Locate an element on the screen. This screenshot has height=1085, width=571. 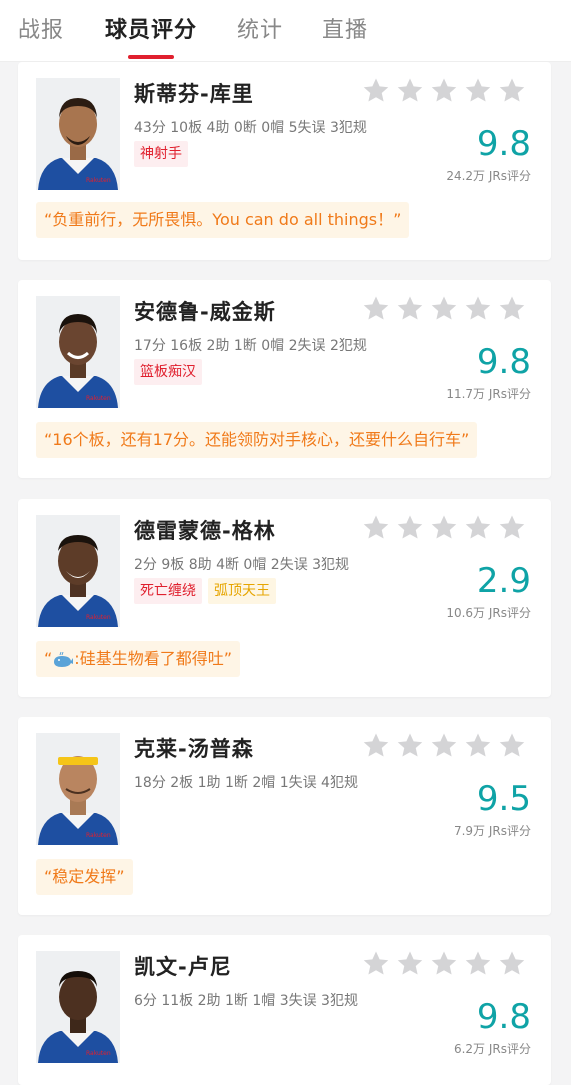
tab-report: 战报 is located at coordinates (41, 28).